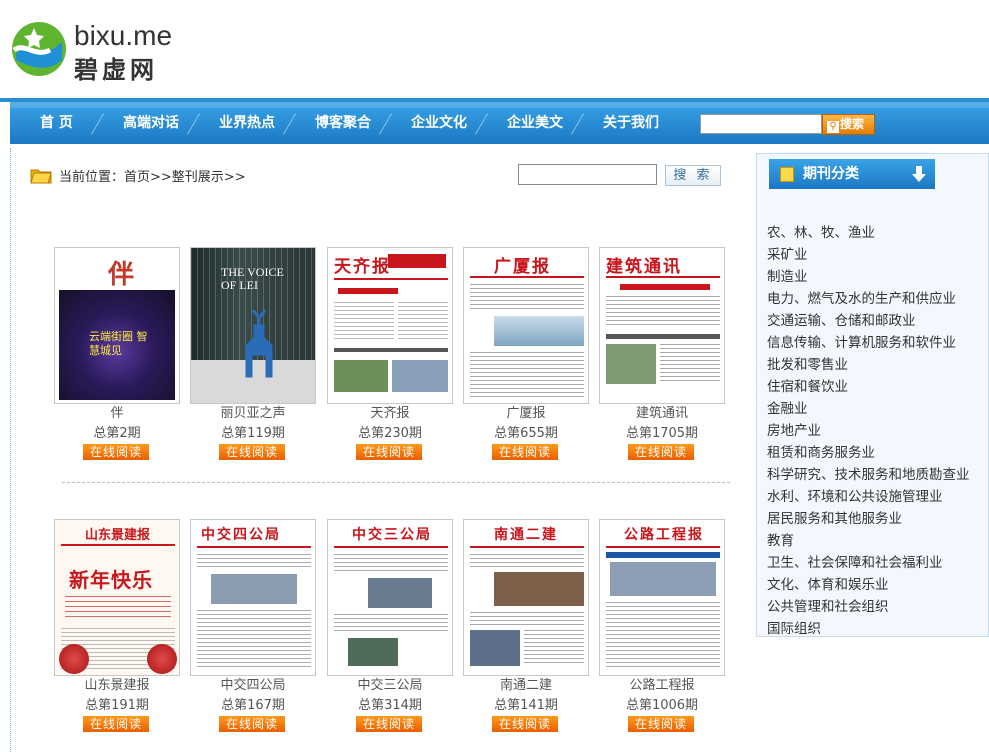 The width and height of the screenshot is (989, 752). I want to click on row-divider, so click(396, 482).